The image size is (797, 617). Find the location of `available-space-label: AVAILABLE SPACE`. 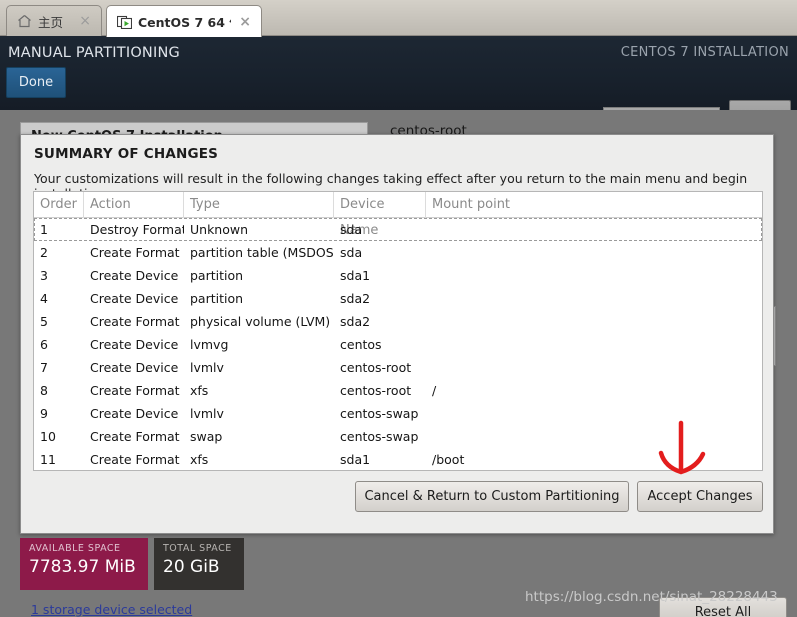

available-space-label: AVAILABLE SPACE is located at coordinates (75, 548).